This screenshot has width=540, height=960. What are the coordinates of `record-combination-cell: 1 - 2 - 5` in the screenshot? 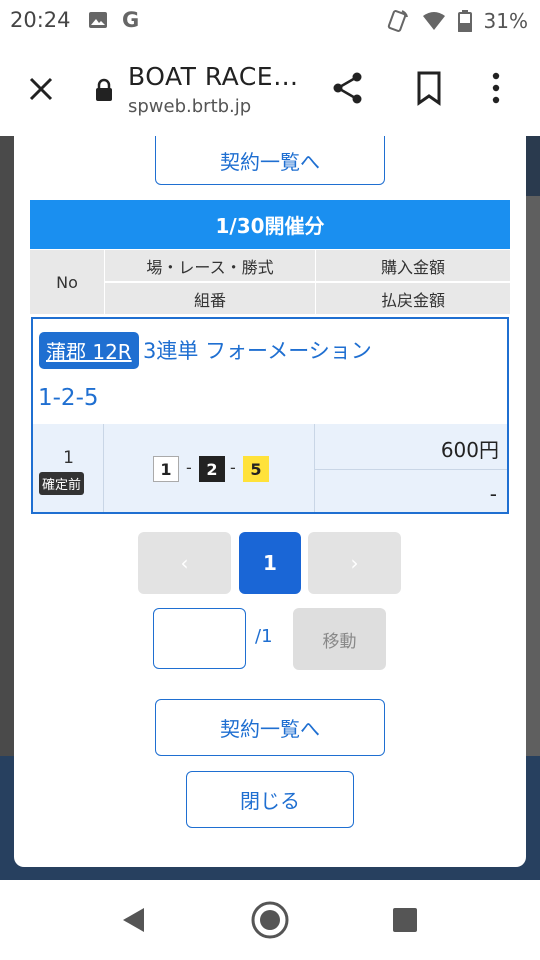 It's located at (209, 468).